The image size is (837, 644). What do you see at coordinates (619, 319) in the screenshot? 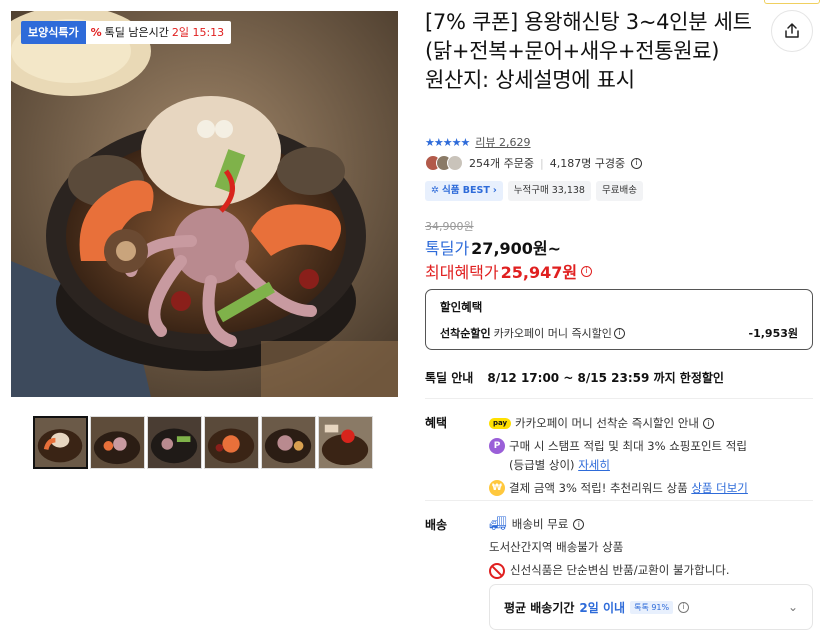
I see `discount-box: 할인혜택 선착순할인 카카오페이 머니 즉시할인 i -1,953원` at bounding box center [619, 319].